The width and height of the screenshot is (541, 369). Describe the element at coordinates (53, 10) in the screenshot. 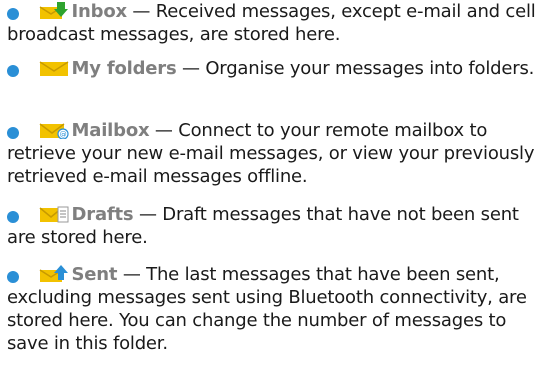

I see `inbox-icon` at that location.